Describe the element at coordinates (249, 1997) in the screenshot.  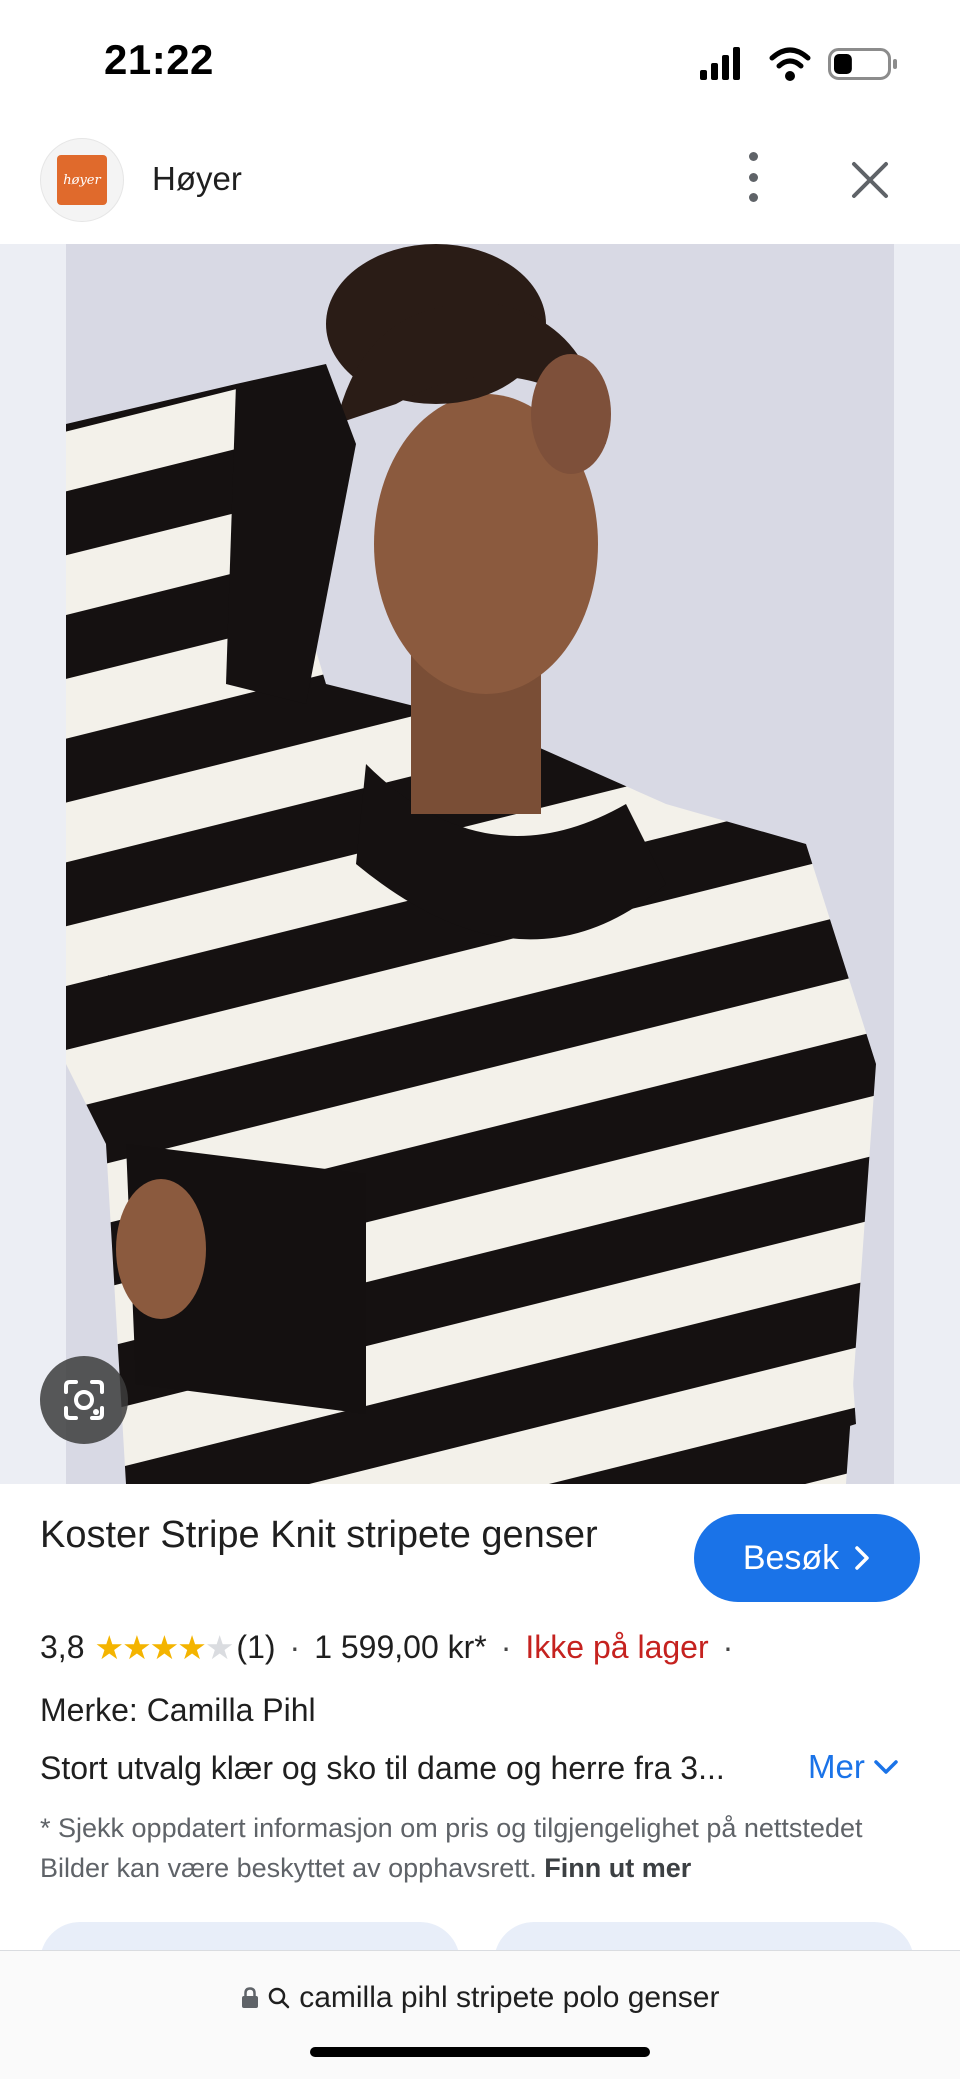
I see `lock-icon` at that location.